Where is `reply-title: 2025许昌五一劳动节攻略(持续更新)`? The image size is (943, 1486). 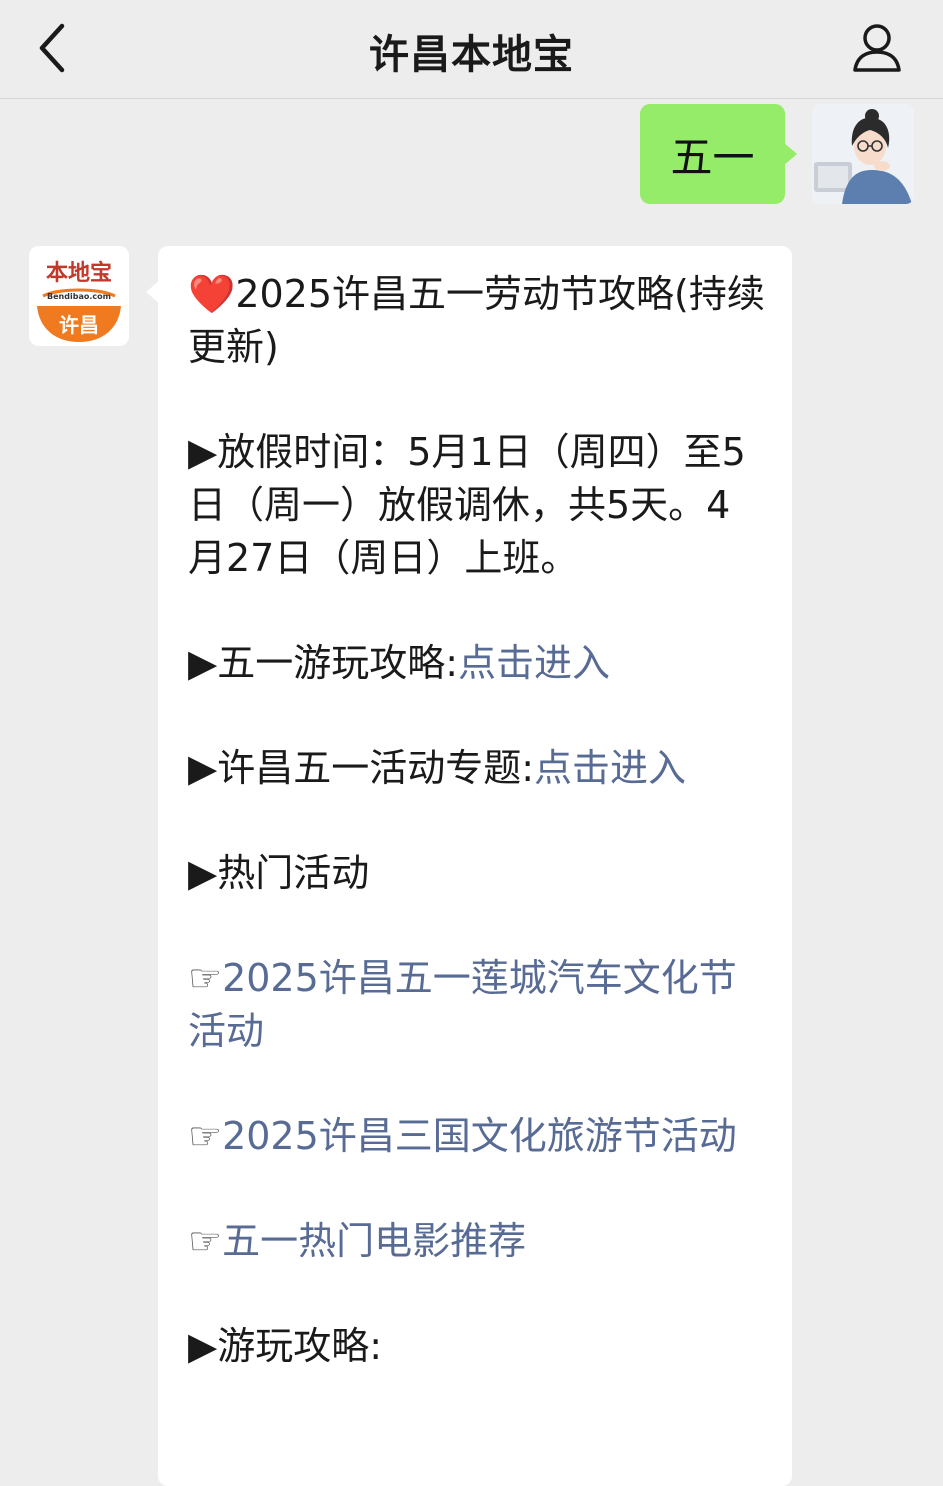 reply-title: 2025许昌五一劳动节攻略(持续更新) is located at coordinates (476, 320).